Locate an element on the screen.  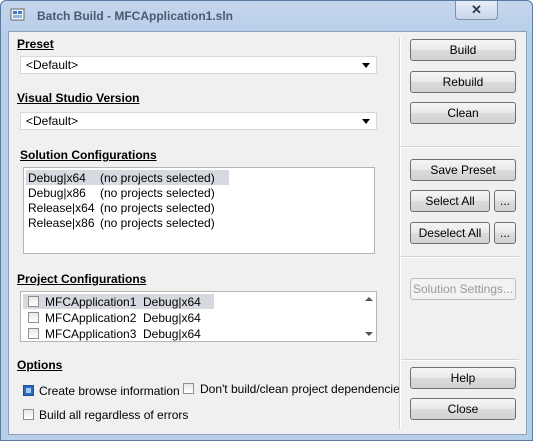
solution-configs-label: Solution Configurations is located at coordinates (88, 155).